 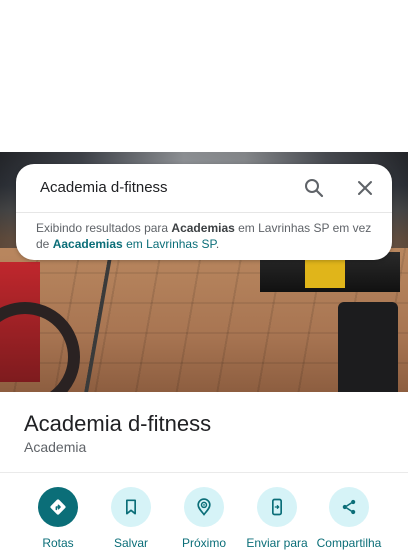 I want to click on share-icon, so click(x=349, y=507).